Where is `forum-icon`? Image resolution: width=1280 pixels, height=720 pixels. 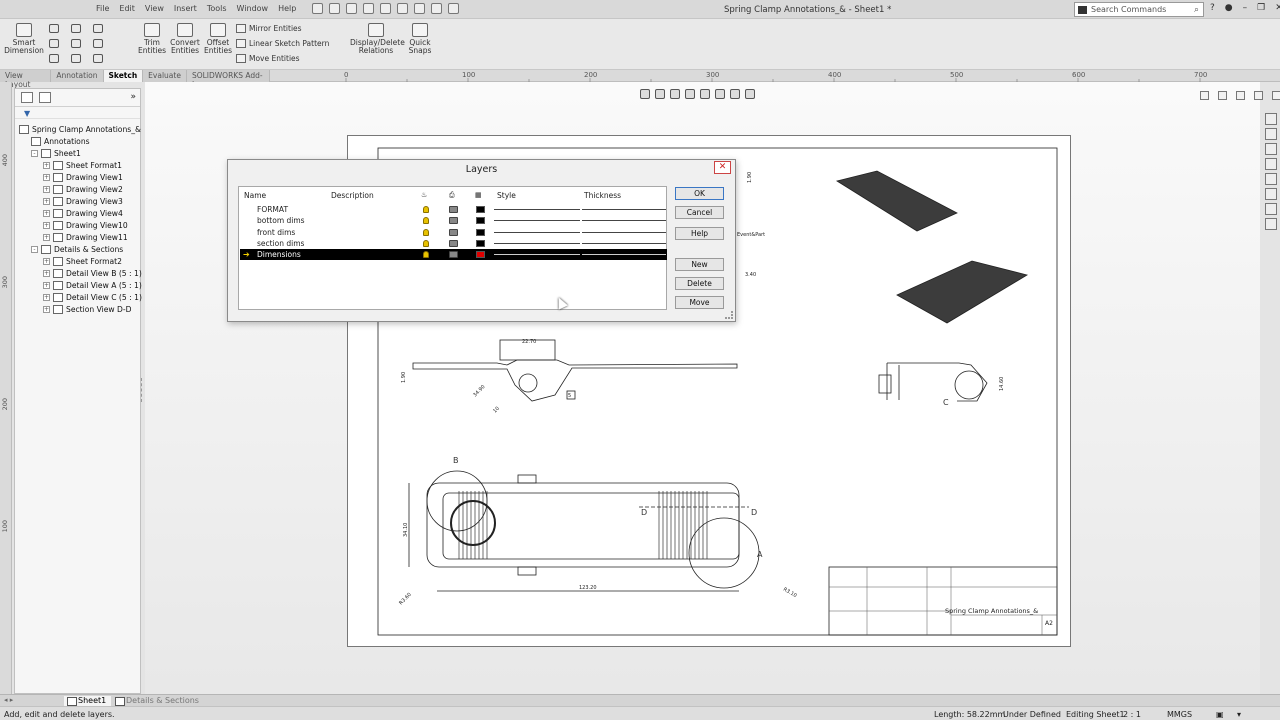 forum-icon is located at coordinates (1271, 209).